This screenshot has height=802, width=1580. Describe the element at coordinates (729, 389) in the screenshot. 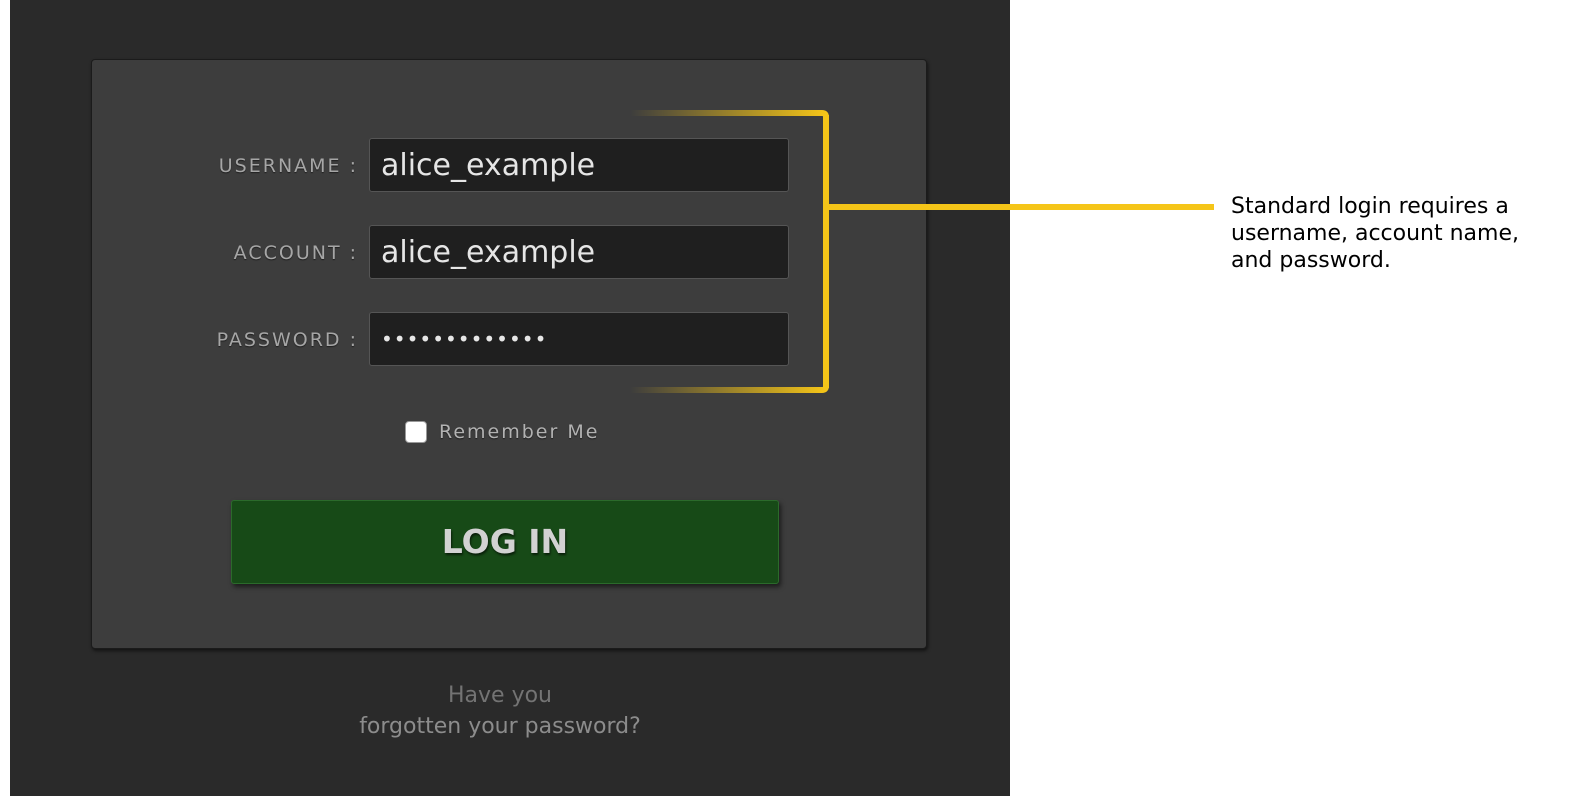

I see `bracket-bottom-line` at that location.